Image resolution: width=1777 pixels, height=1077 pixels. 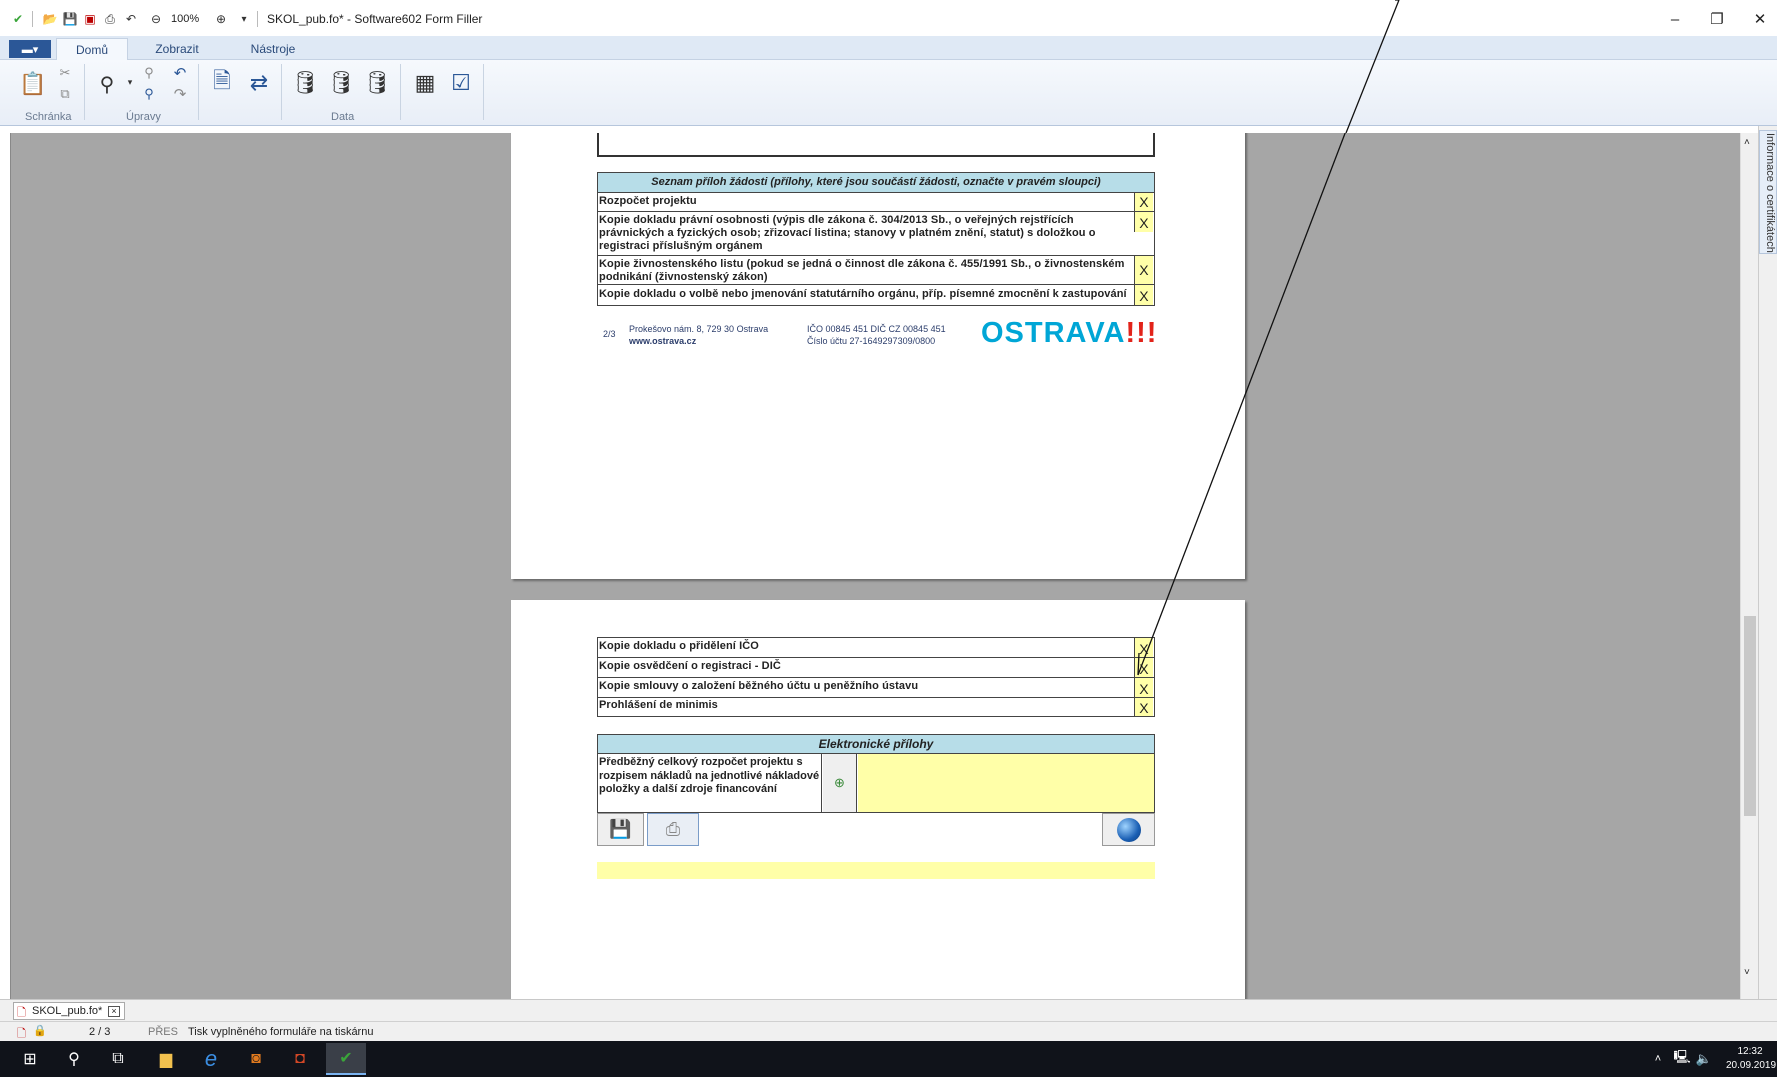 I want to click on file-explorer-icon: ▆, so click(x=166, y=1059).